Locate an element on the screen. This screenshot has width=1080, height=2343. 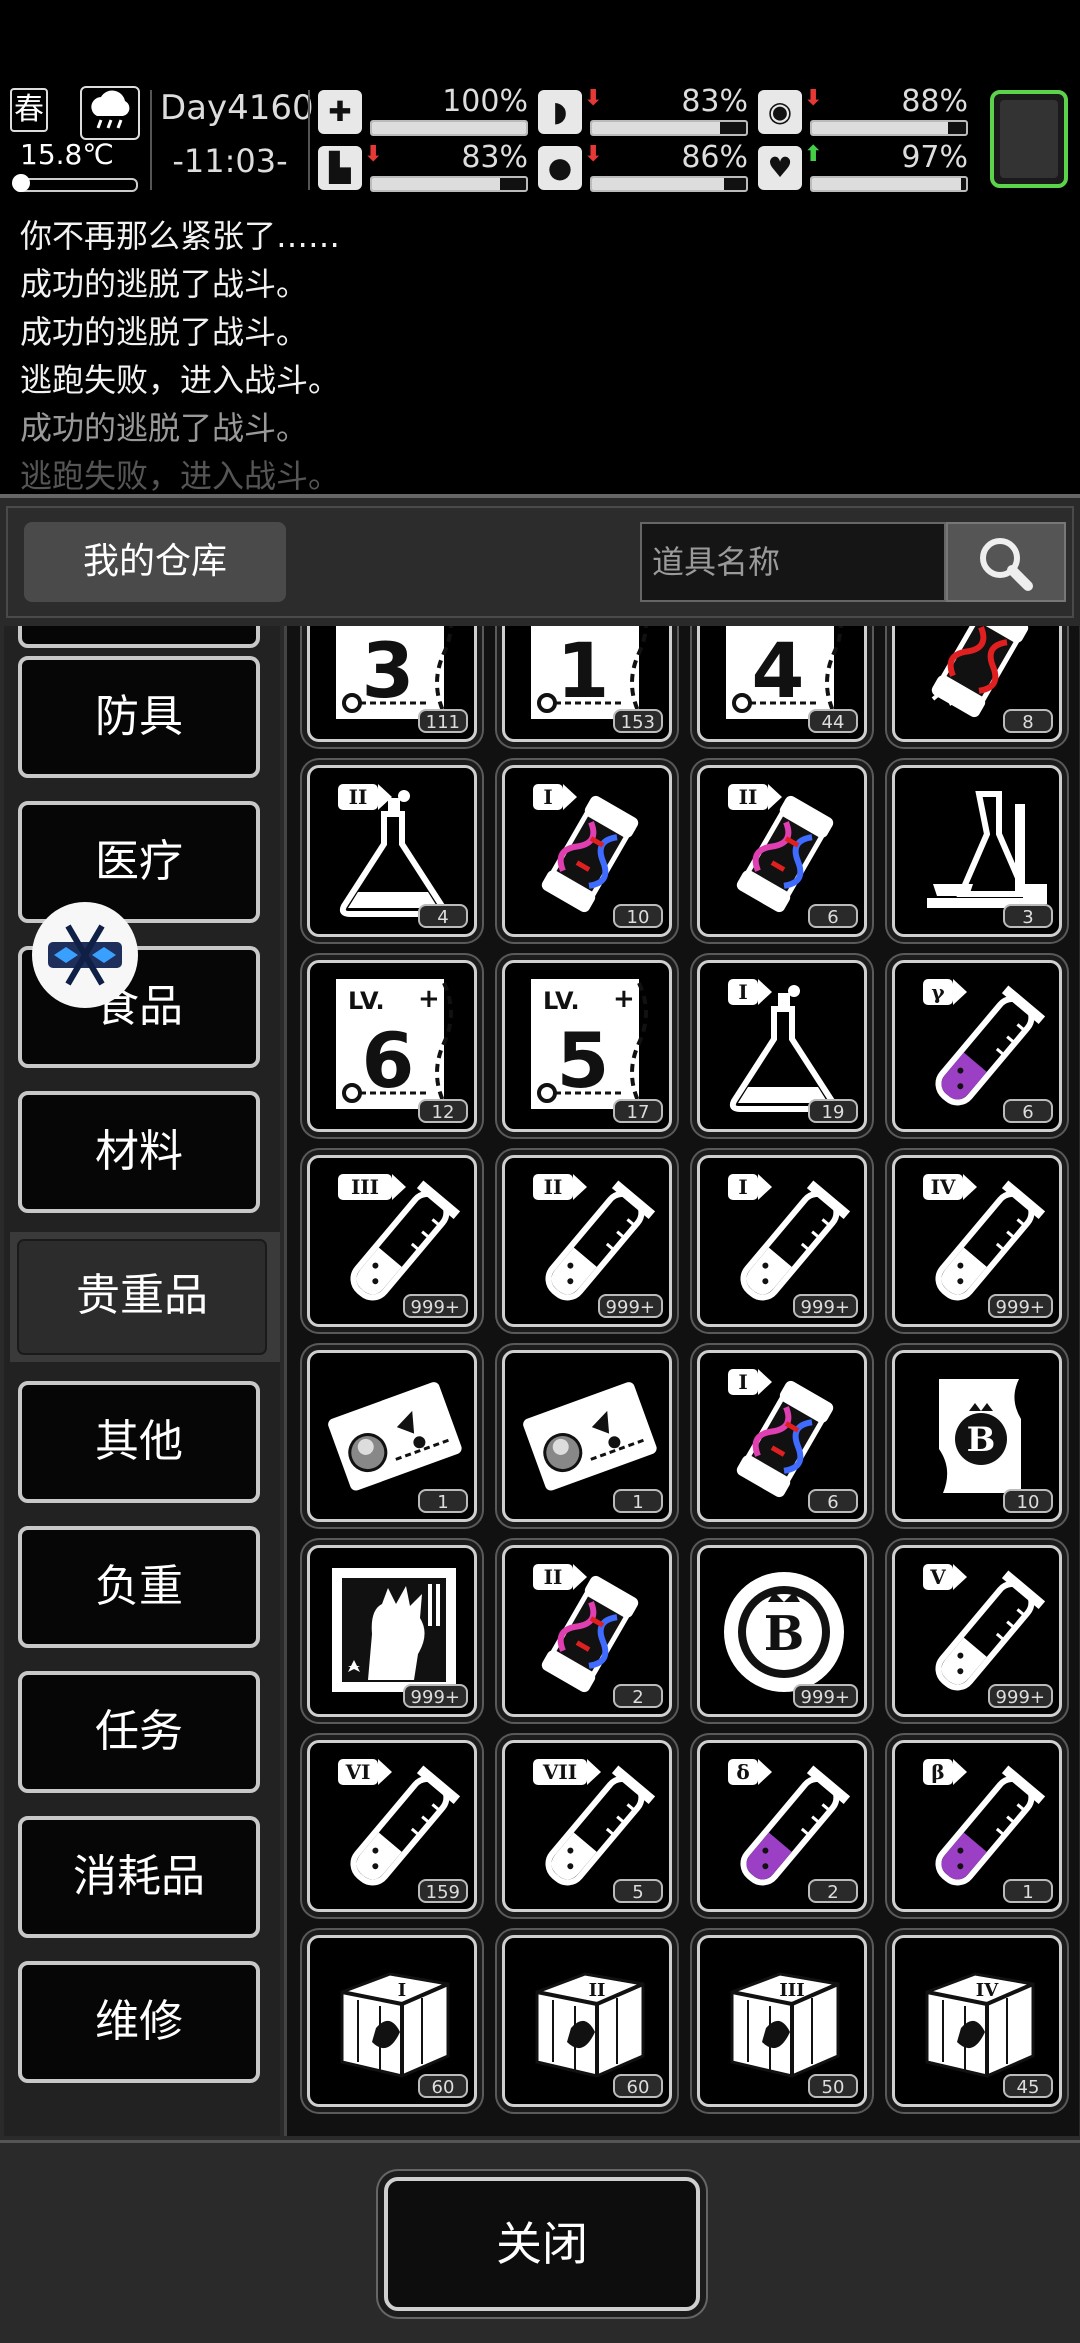
svg-text: VI is located at coordinates (358, 1772).